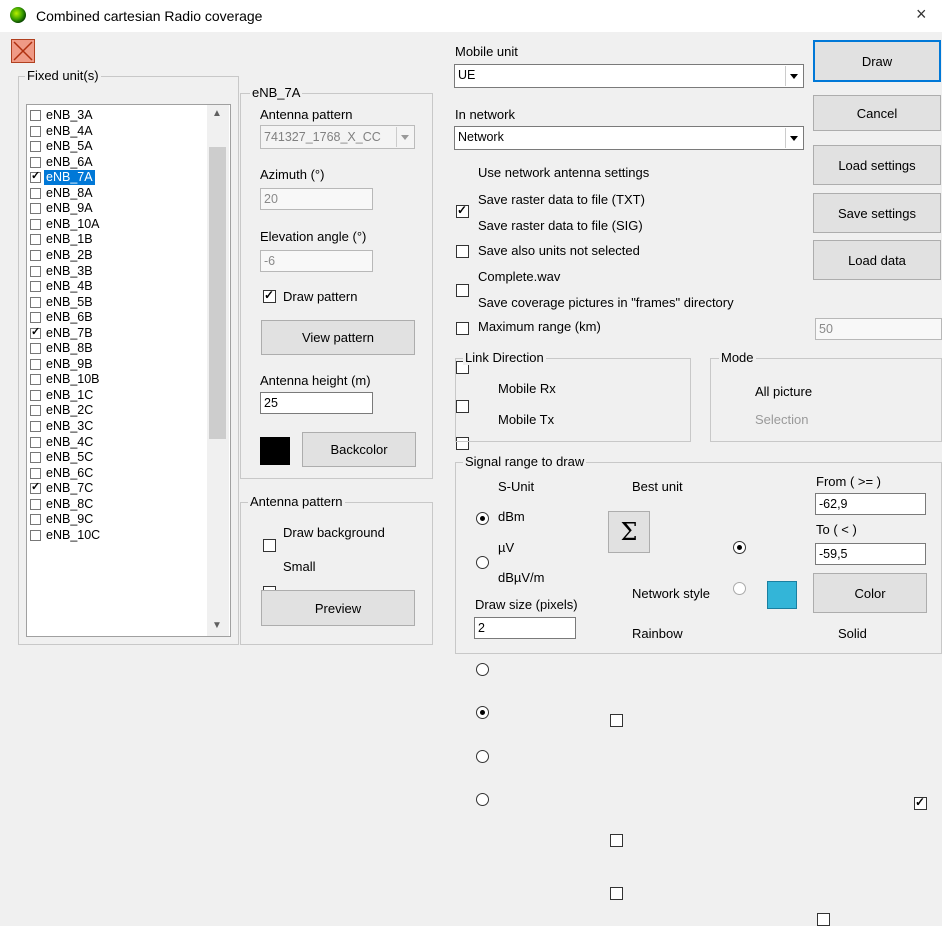  Describe the element at coordinates (119, 302) in the screenshot. I see `list-item: eNB_5B` at that location.